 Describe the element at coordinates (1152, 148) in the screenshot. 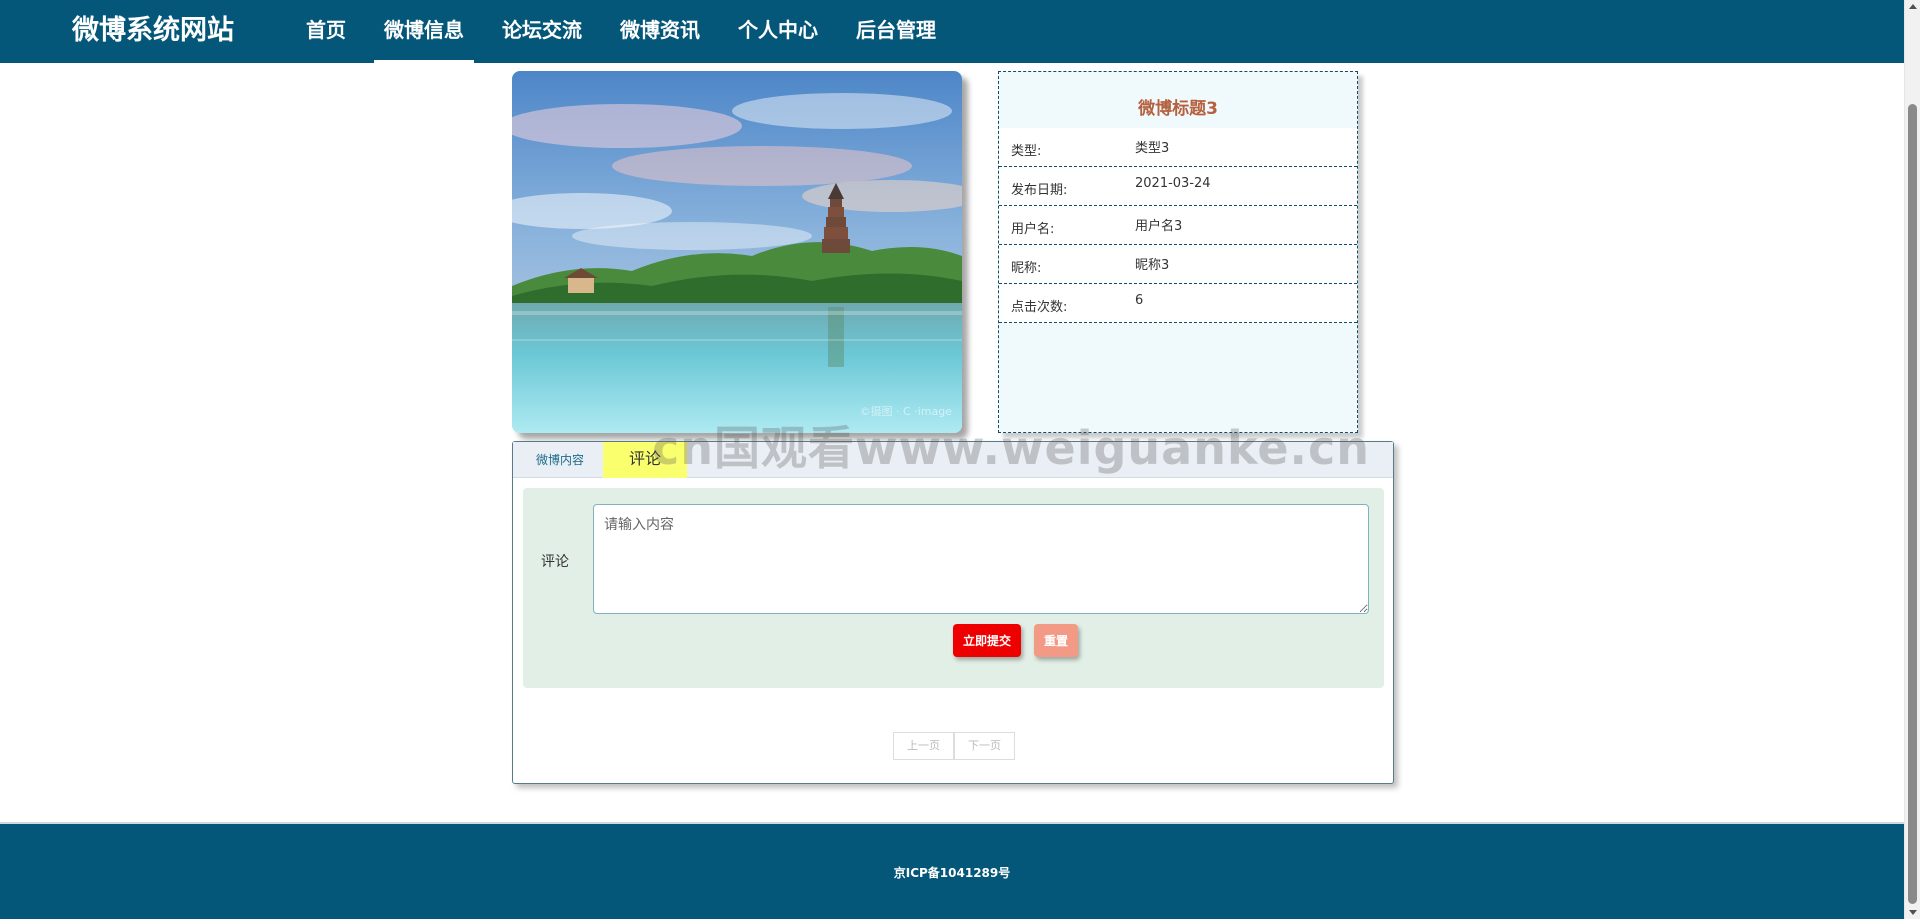

I see `detail-value: 类型3` at that location.